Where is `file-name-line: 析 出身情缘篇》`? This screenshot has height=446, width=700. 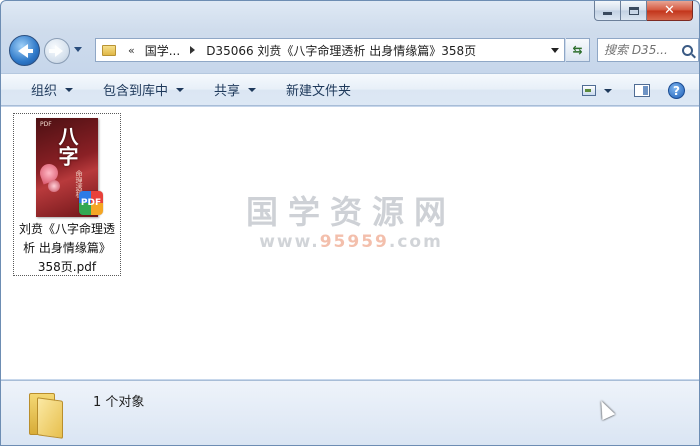
file-name-line: 析 出身情缘篇》 is located at coordinates (67, 248).